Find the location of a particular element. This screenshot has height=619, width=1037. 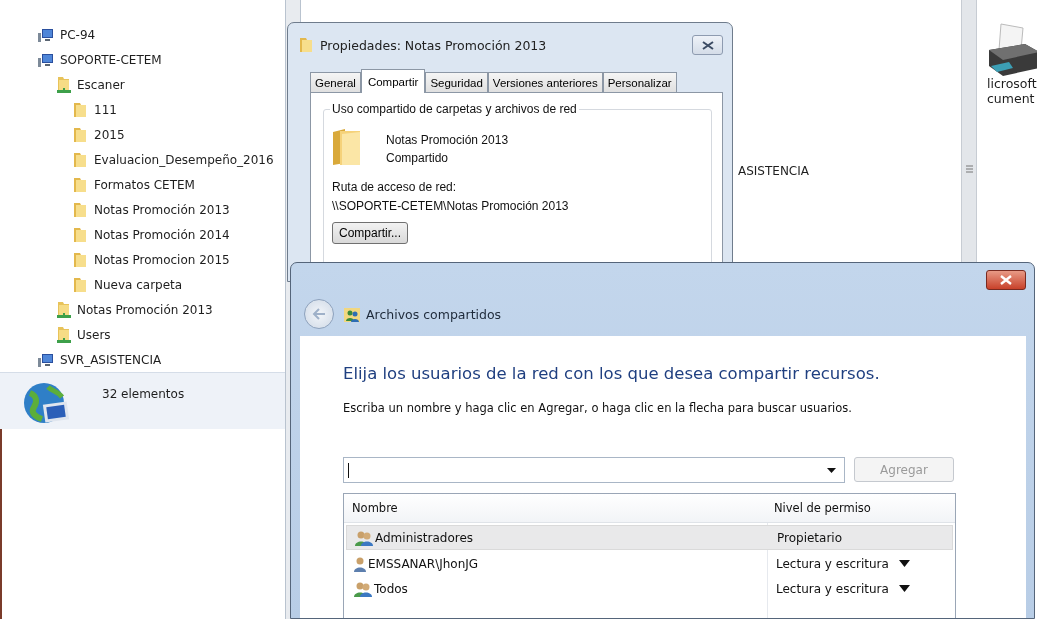

tree-item: 2015 is located at coordinates (142, 134).